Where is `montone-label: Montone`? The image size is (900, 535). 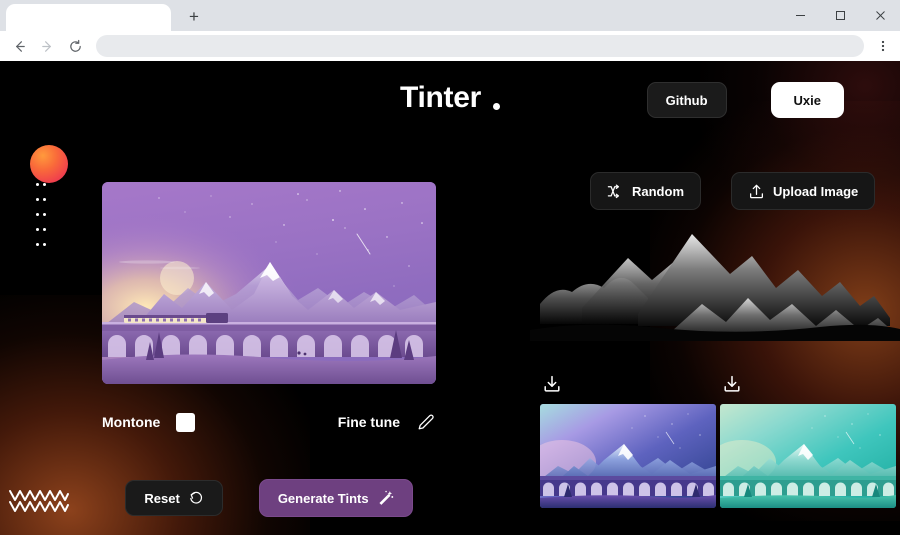
montone-label: Montone is located at coordinates (131, 422).